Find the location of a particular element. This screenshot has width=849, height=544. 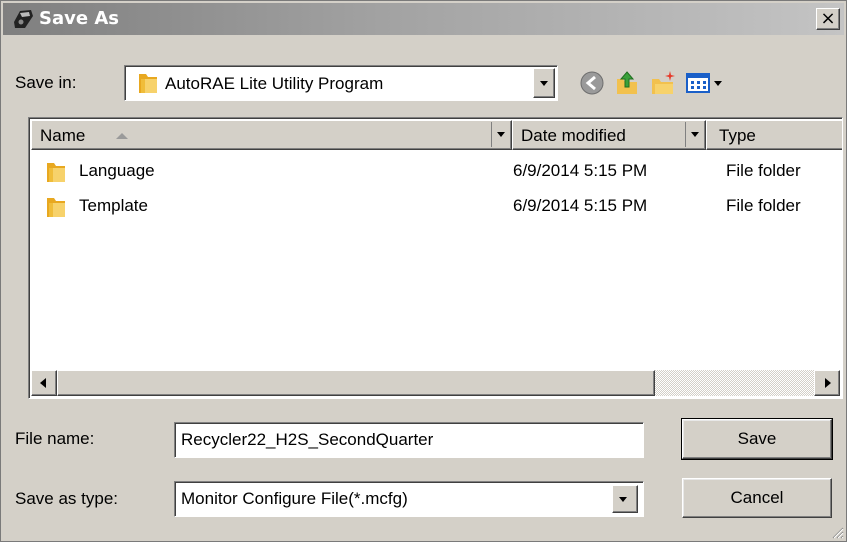

save-in-dropdown-button is located at coordinates (544, 83).